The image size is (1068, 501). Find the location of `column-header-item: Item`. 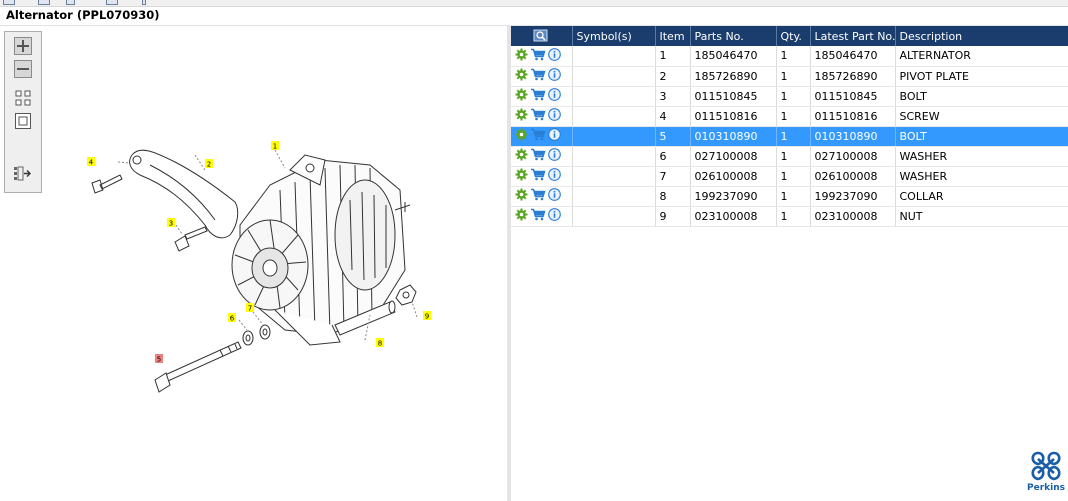

column-header-item: Item is located at coordinates (673, 36).